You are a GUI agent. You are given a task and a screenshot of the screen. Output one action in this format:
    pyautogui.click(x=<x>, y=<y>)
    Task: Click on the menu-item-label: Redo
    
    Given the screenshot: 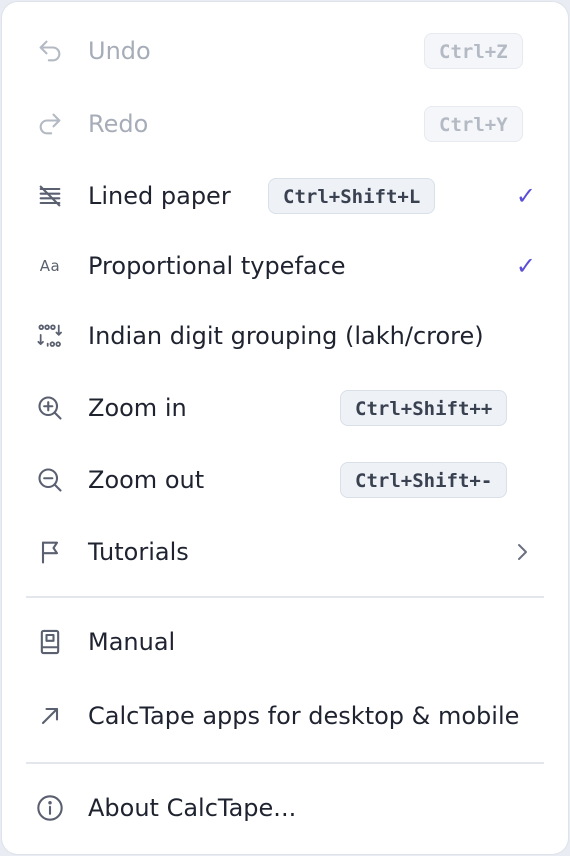 What is the action you would take?
    pyautogui.click(x=118, y=124)
    